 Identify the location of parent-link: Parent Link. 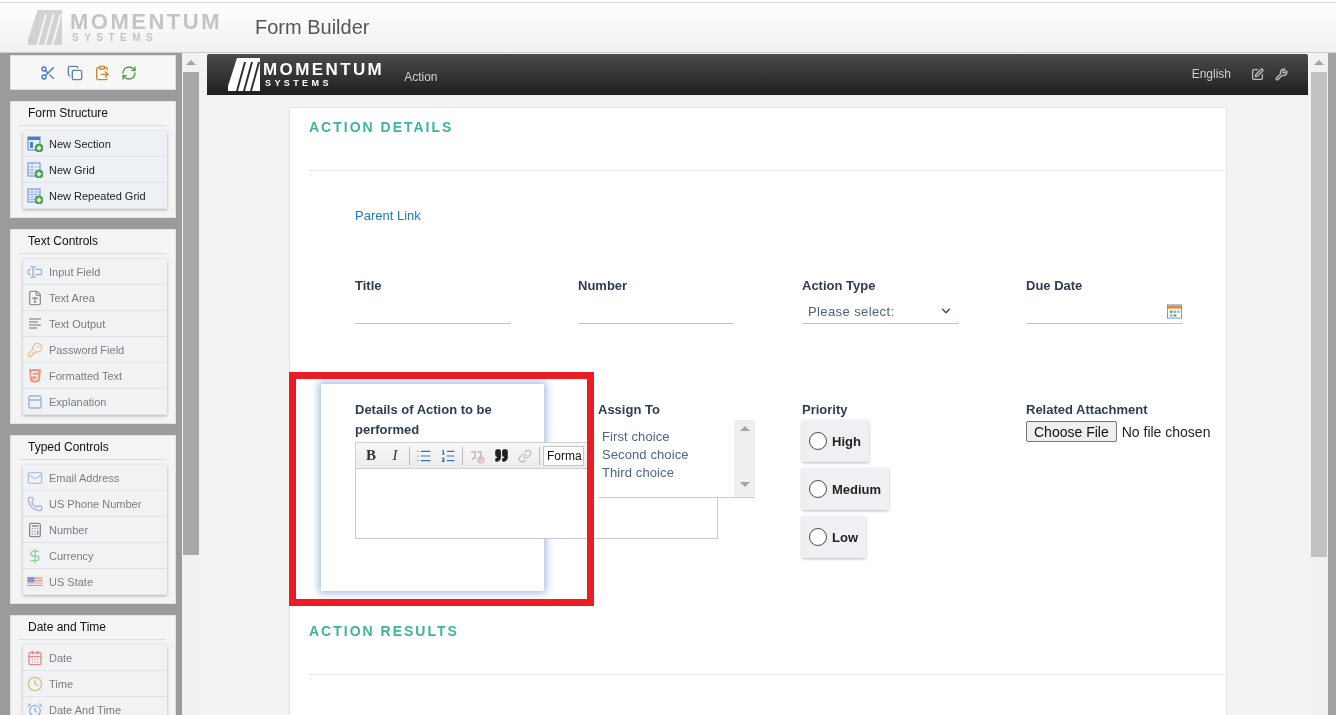
(388, 216).